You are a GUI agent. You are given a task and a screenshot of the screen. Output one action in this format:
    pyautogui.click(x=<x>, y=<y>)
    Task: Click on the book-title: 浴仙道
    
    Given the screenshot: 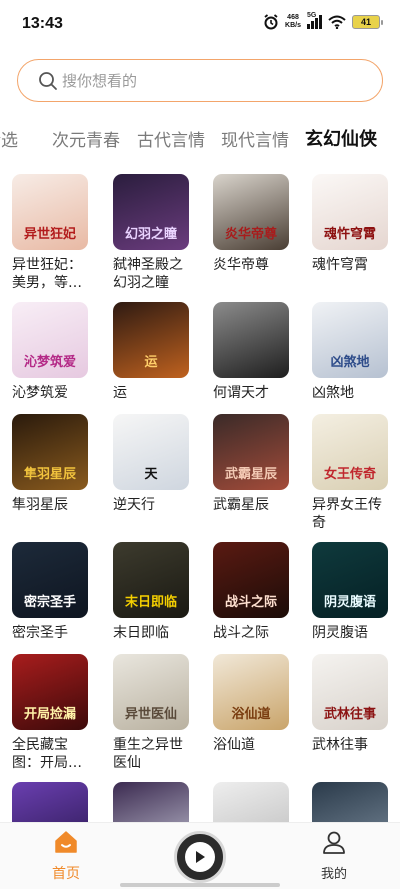 What is the action you would take?
    pyautogui.click(x=253, y=745)
    